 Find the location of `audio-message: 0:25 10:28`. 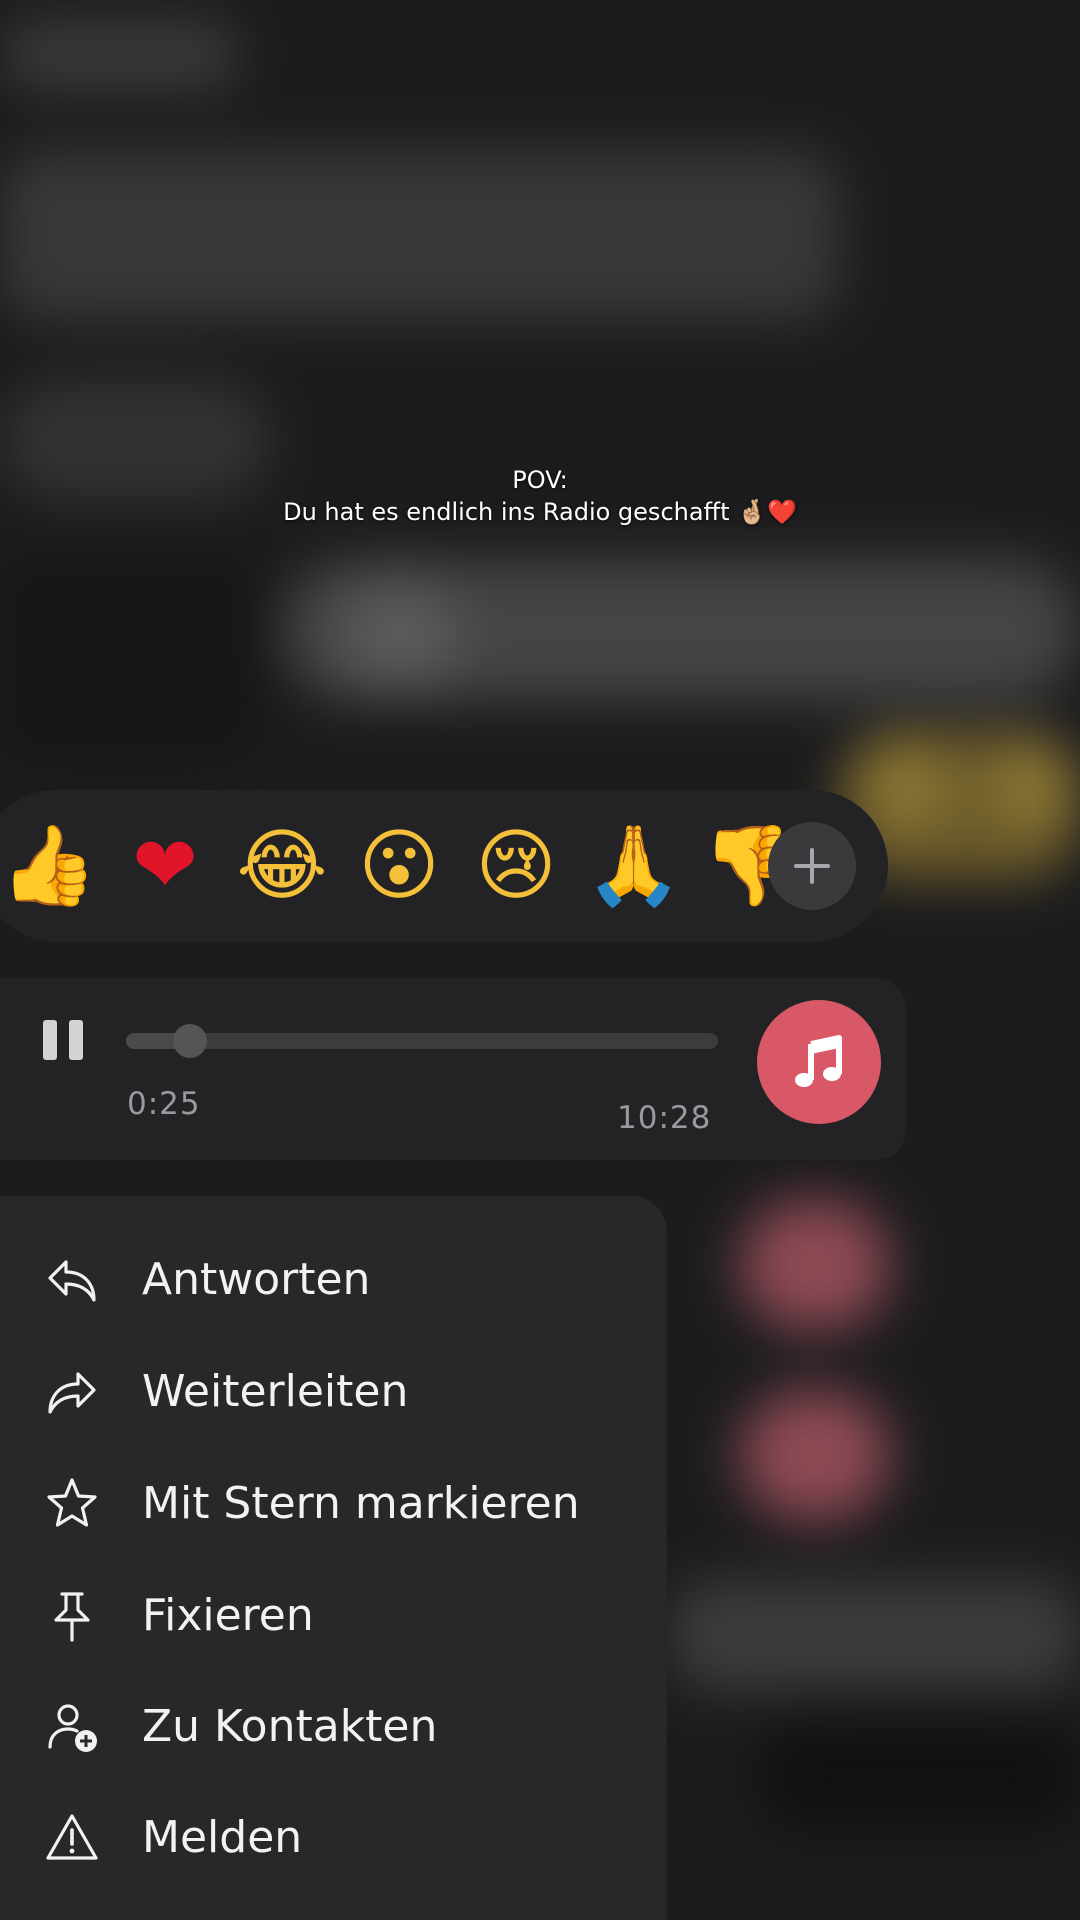

audio-message: 0:25 10:28 is located at coordinates (453, 1069).